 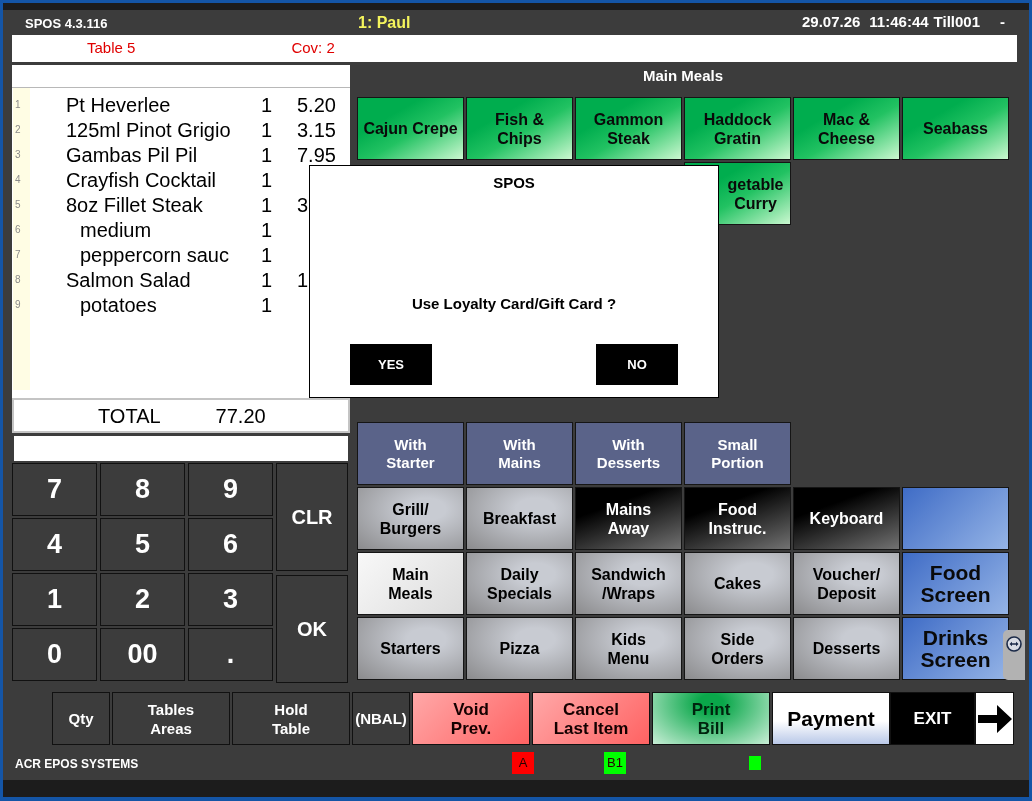 I want to click on date: 29.07.26, so click(x=831, y=22).